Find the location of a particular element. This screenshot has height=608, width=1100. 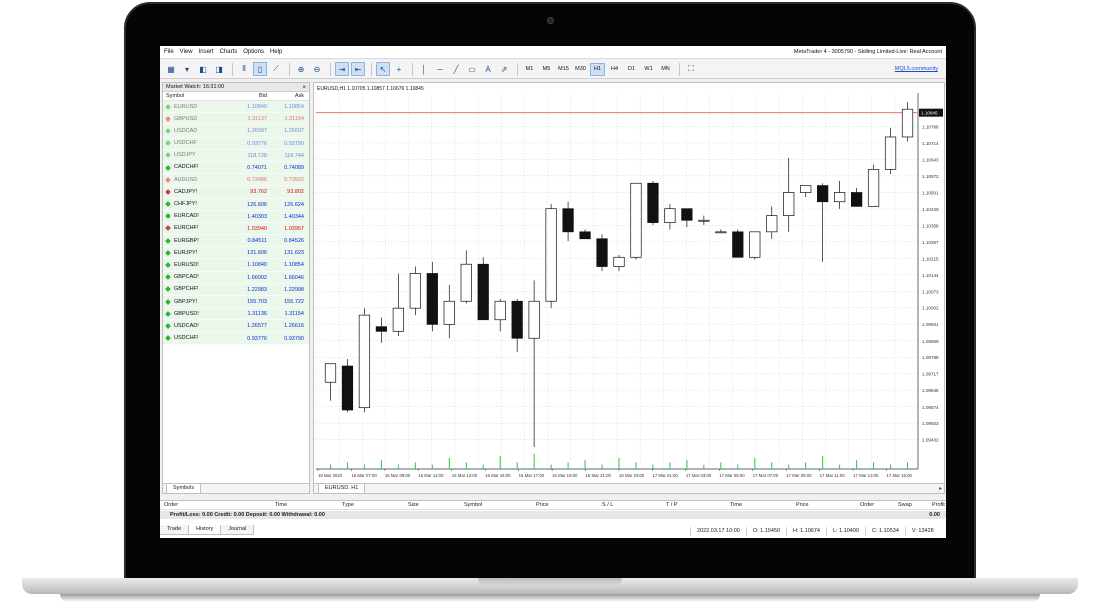

tab-eurusd-h1: EURUSD, H1 is located at coordinates (342, 488).